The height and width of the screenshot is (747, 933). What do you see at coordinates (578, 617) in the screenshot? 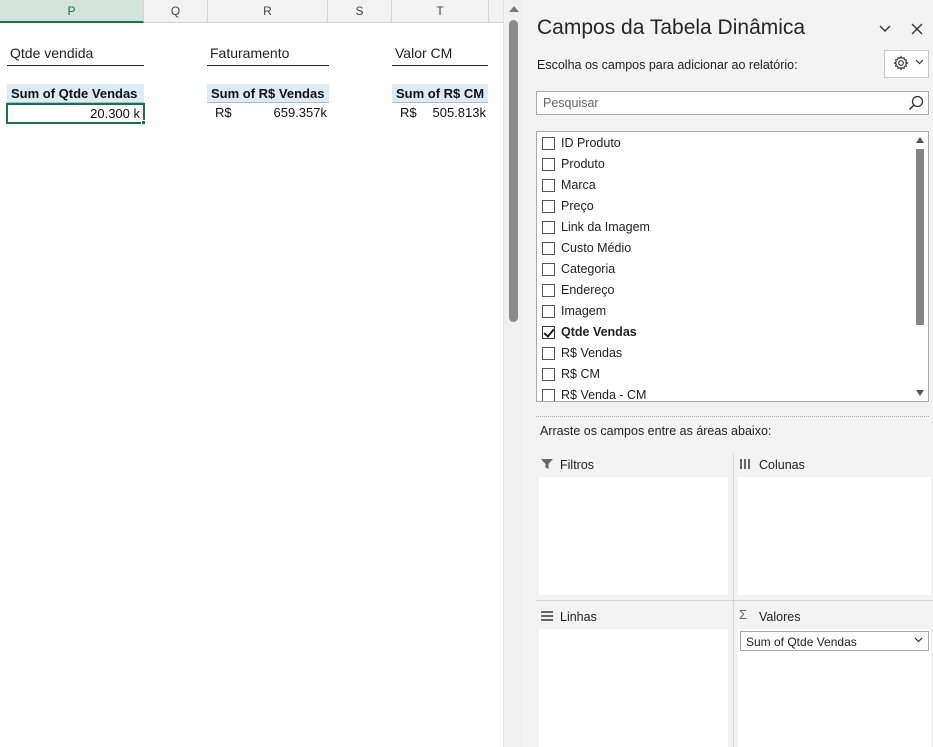
I see `area-linhas-label: Linhas` at bounding box center [578, 617].